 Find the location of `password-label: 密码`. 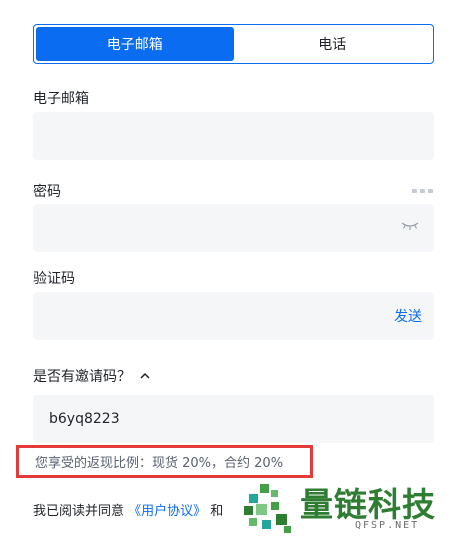

password-label: 密码 is located at coordinates (47, 192).